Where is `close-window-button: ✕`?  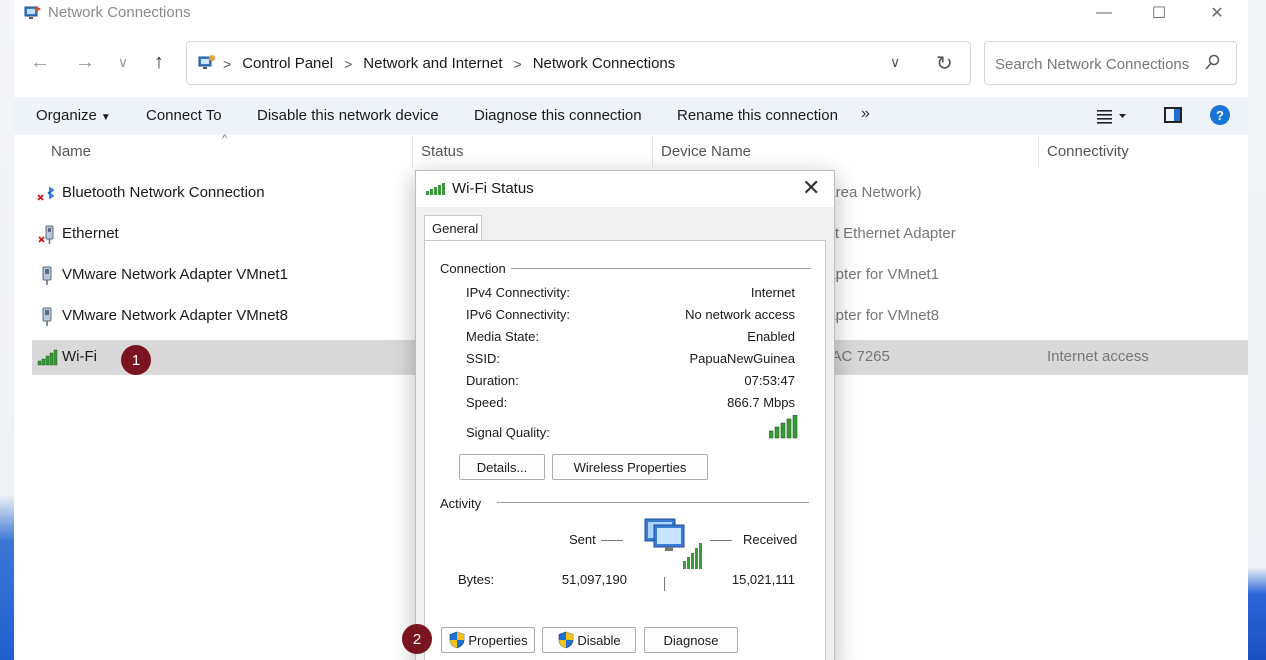
close-window-button: ✕ is located at coordinates (1217, 13).